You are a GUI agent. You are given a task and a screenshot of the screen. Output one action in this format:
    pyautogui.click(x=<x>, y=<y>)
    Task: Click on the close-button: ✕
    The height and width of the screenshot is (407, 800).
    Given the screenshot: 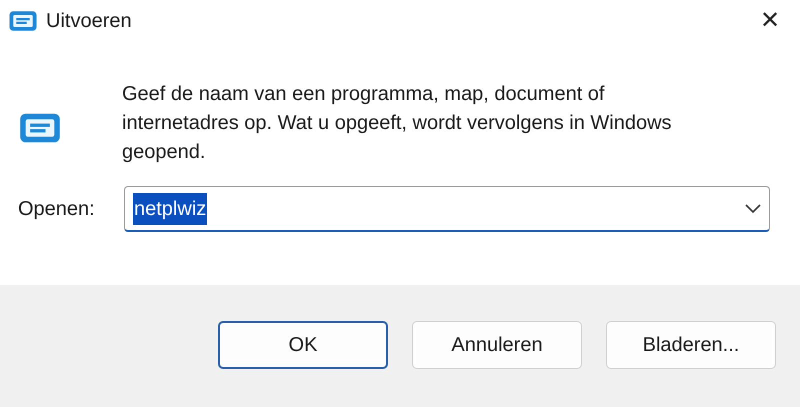 What is the action you would take?
    pyautogui.click(x=770, y=21)
    